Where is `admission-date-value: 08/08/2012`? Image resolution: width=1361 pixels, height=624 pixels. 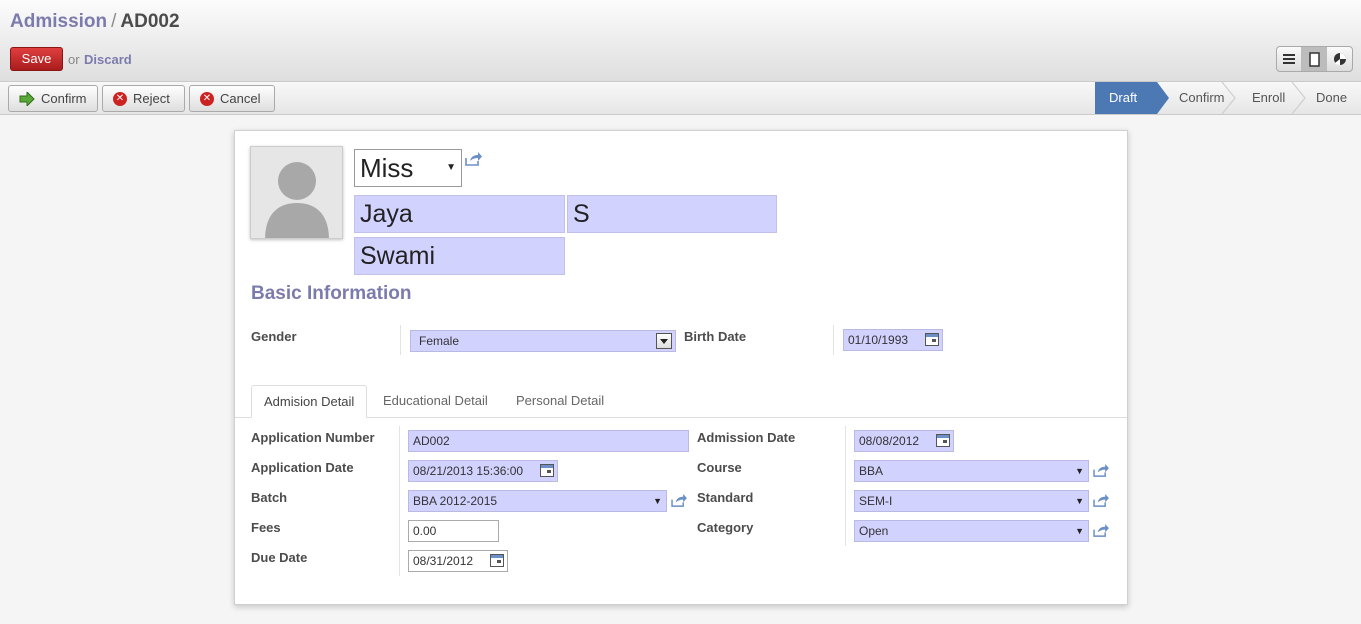 admission-date-value: 08/08/2012 is located at coordinates (889, 441).